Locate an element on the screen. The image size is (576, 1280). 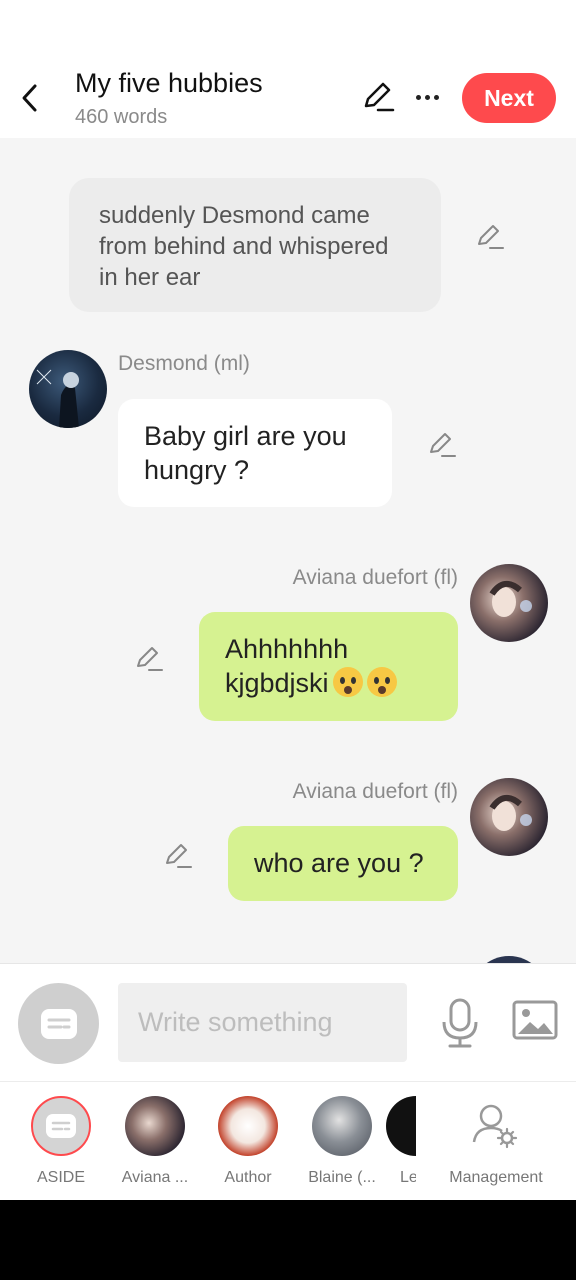
aside-icon is located at coordinates (61, 1126).